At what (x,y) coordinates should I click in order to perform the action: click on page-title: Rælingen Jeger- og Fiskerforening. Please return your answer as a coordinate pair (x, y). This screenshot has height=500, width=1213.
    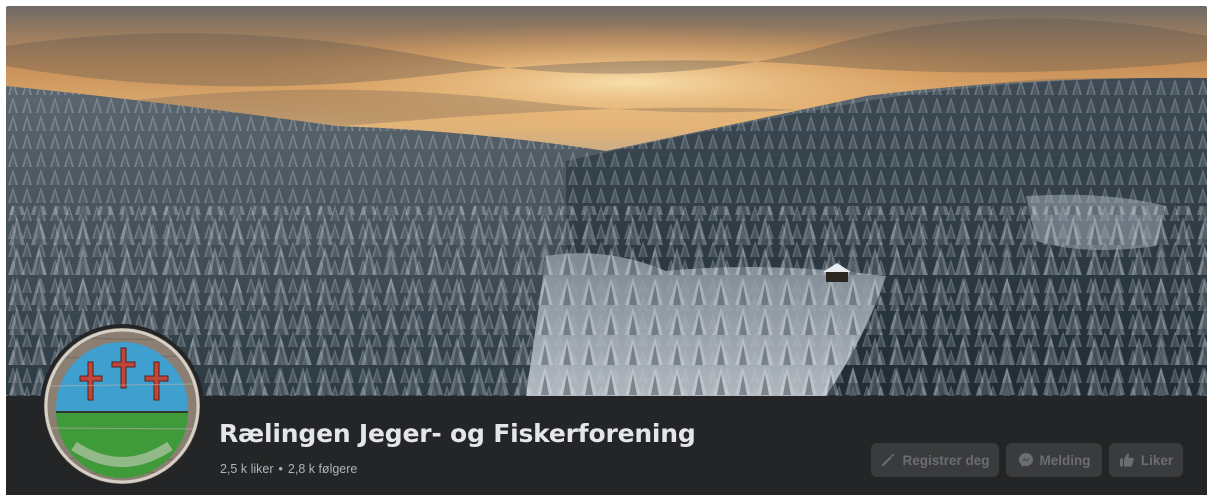
    Looking at the image, I should click on (457, 433).